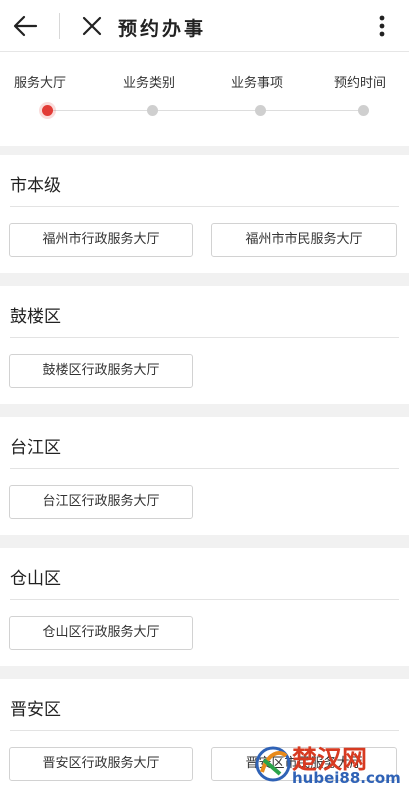  What do you see at coordinates (204, 214) in the screenshot?
I see `district-section: 市本级 福州市行政服务大厅 福州市市民服务大厅` at bounding box center [204, 214].